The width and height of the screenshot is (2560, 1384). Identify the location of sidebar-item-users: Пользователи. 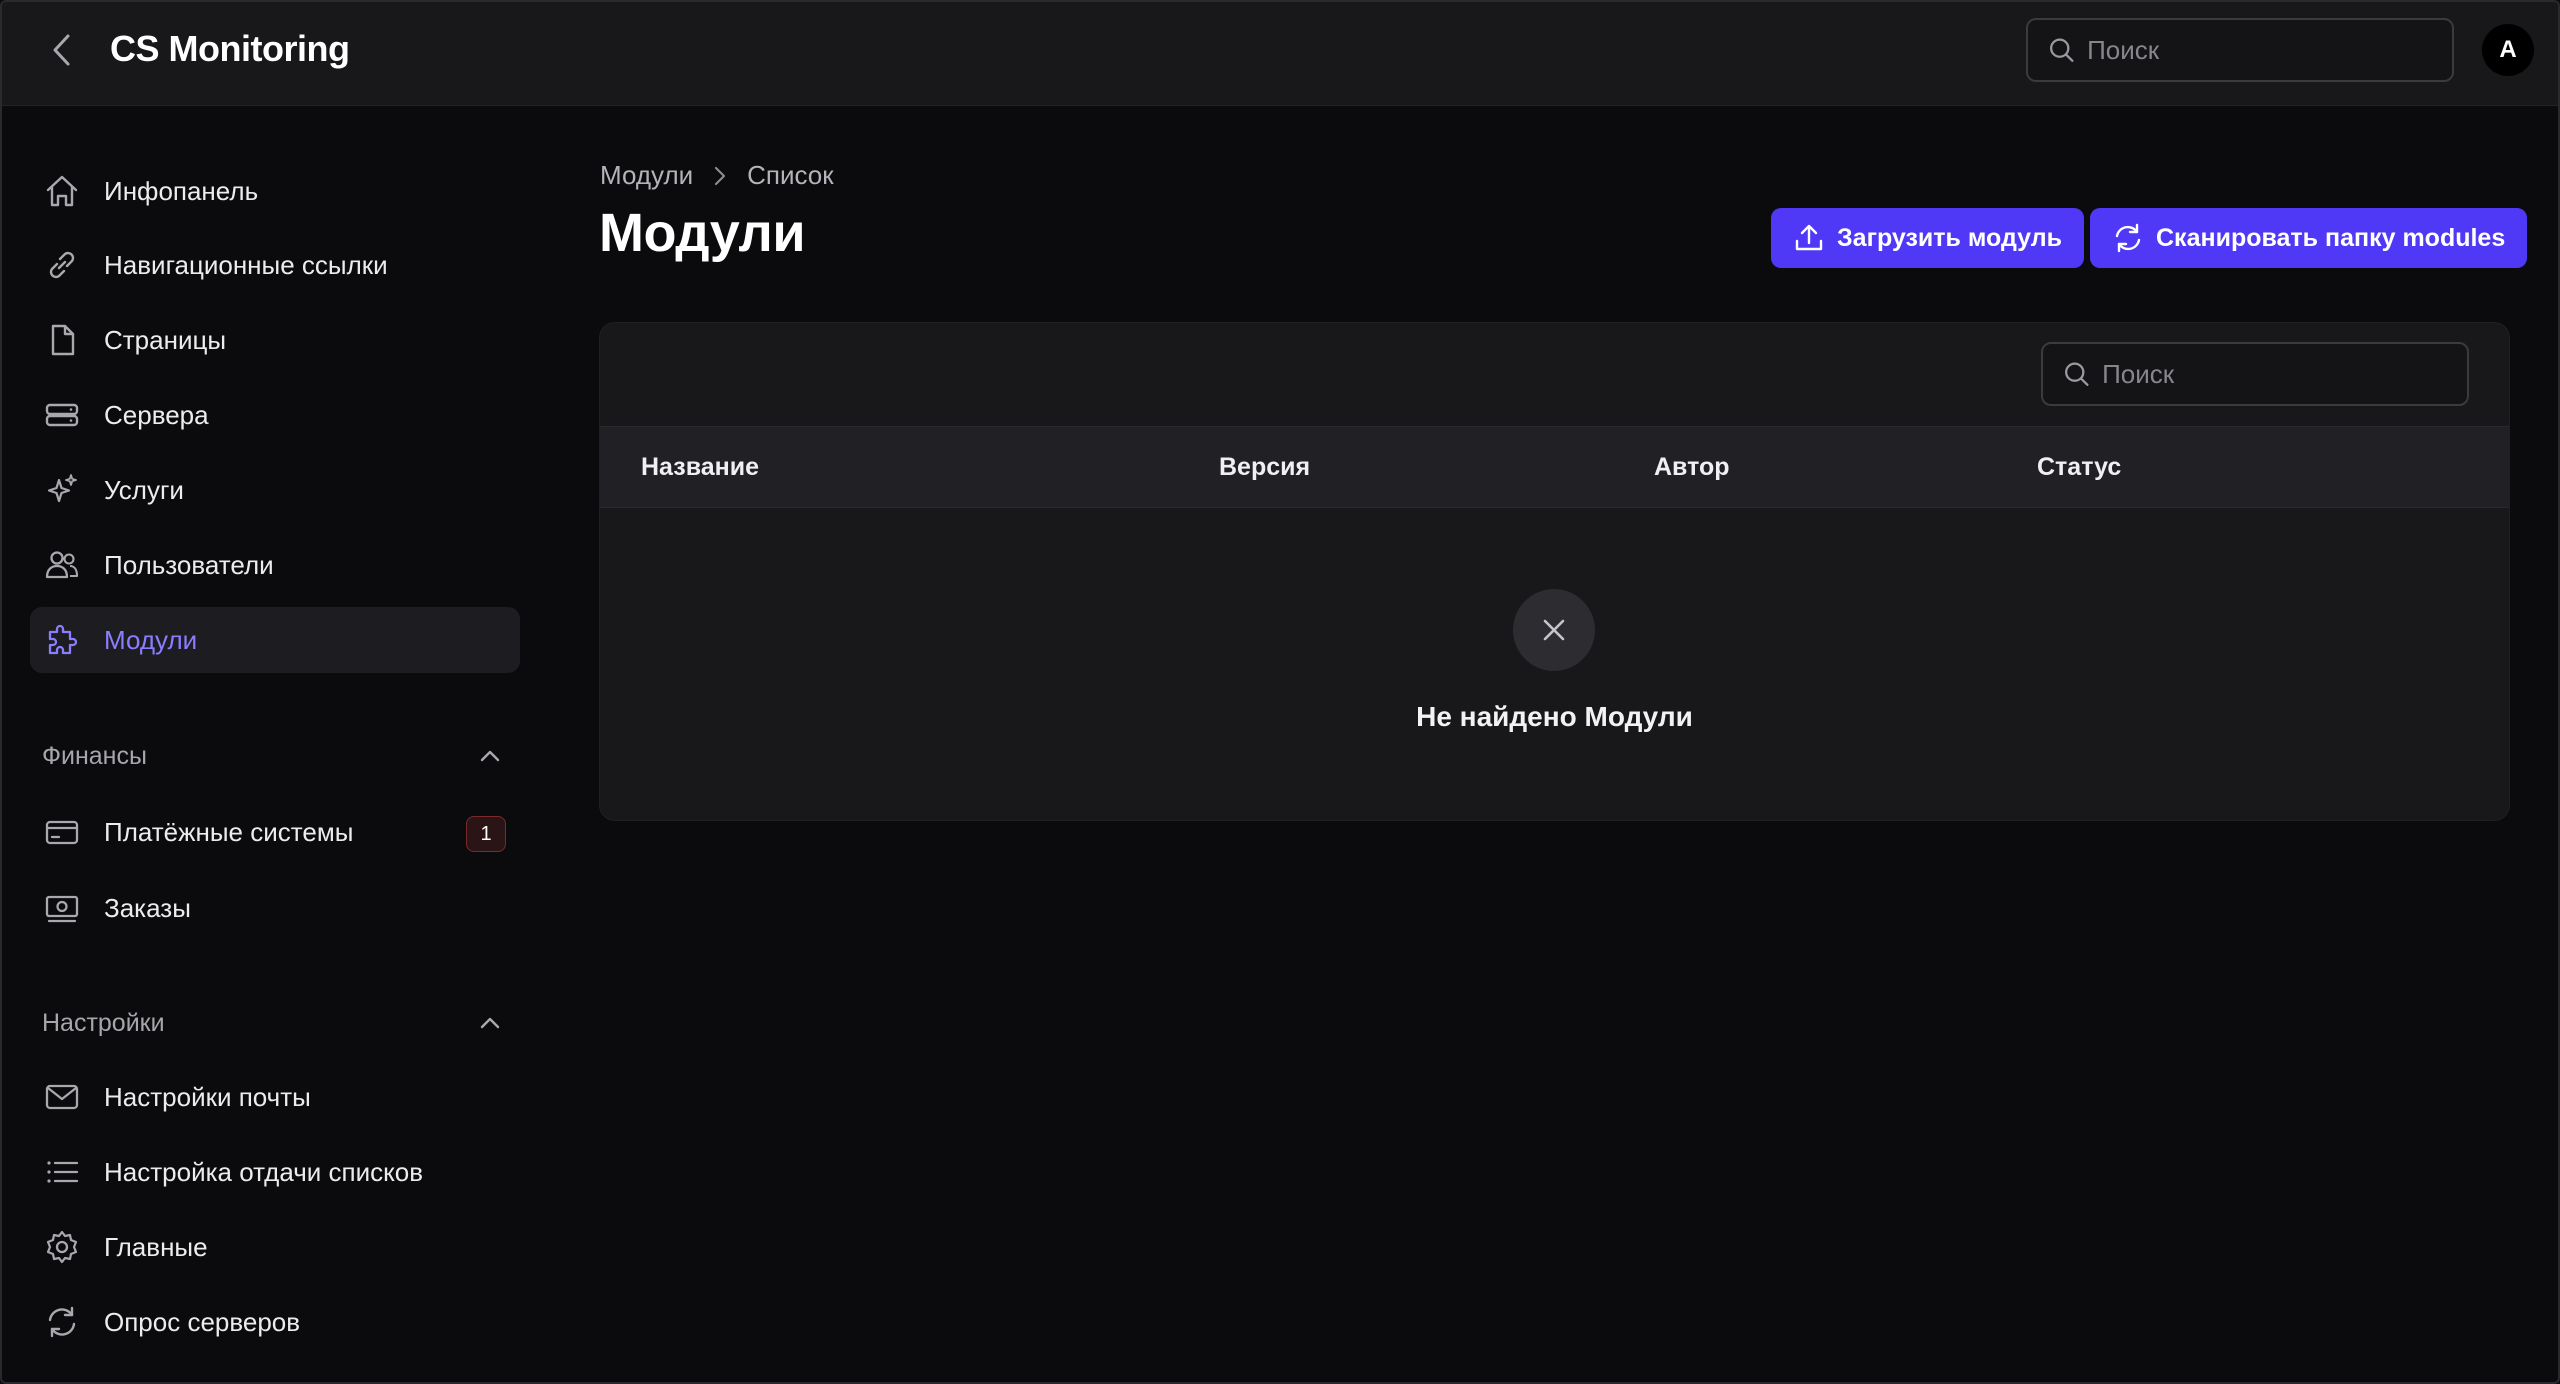
(275, 565).